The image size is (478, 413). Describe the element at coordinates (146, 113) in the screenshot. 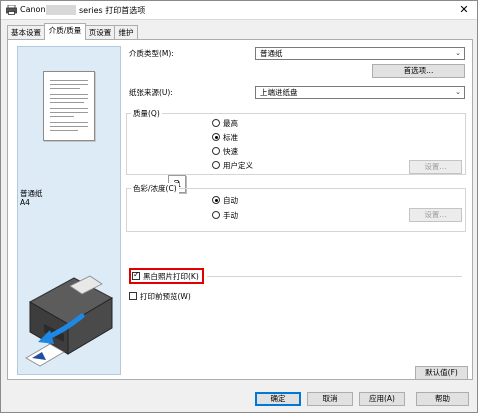

I see `quality-group-title: 质量(Q)` at that location.